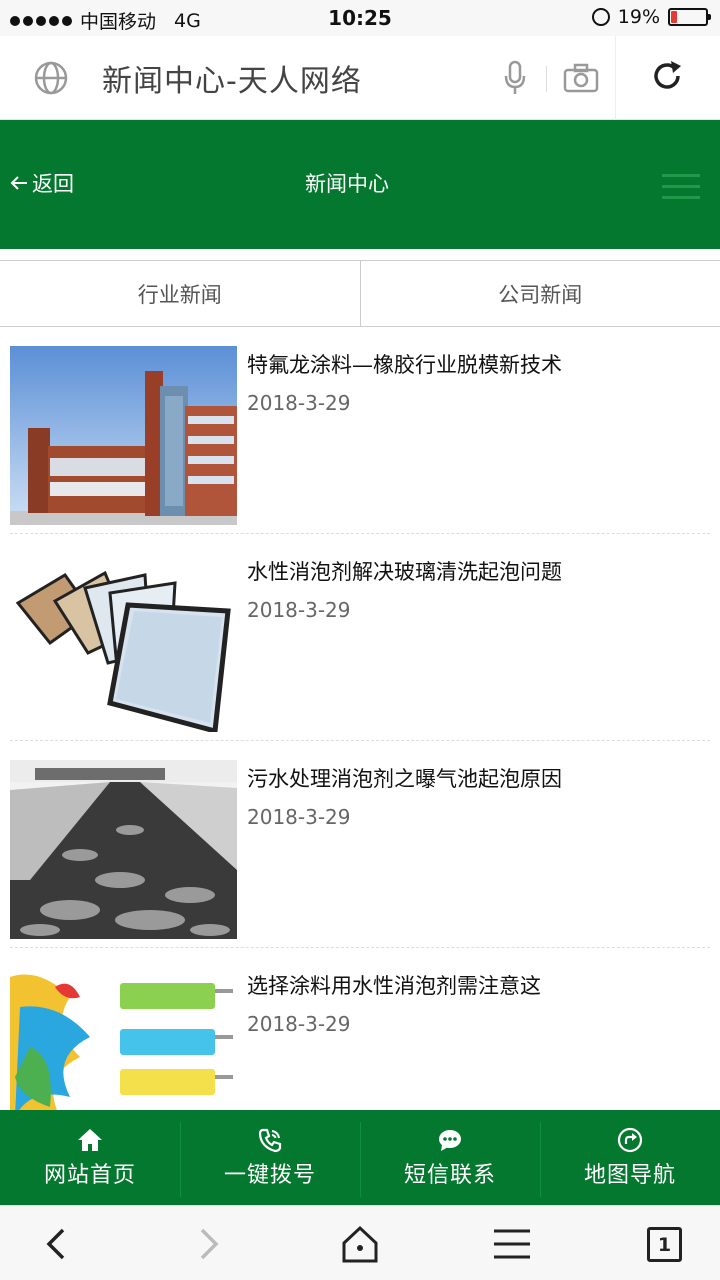 This screenshot has height=1280, width=720. Describe the element at coordinates (681, 187) in the screenshot. I see `hamburger-icon` at that location.